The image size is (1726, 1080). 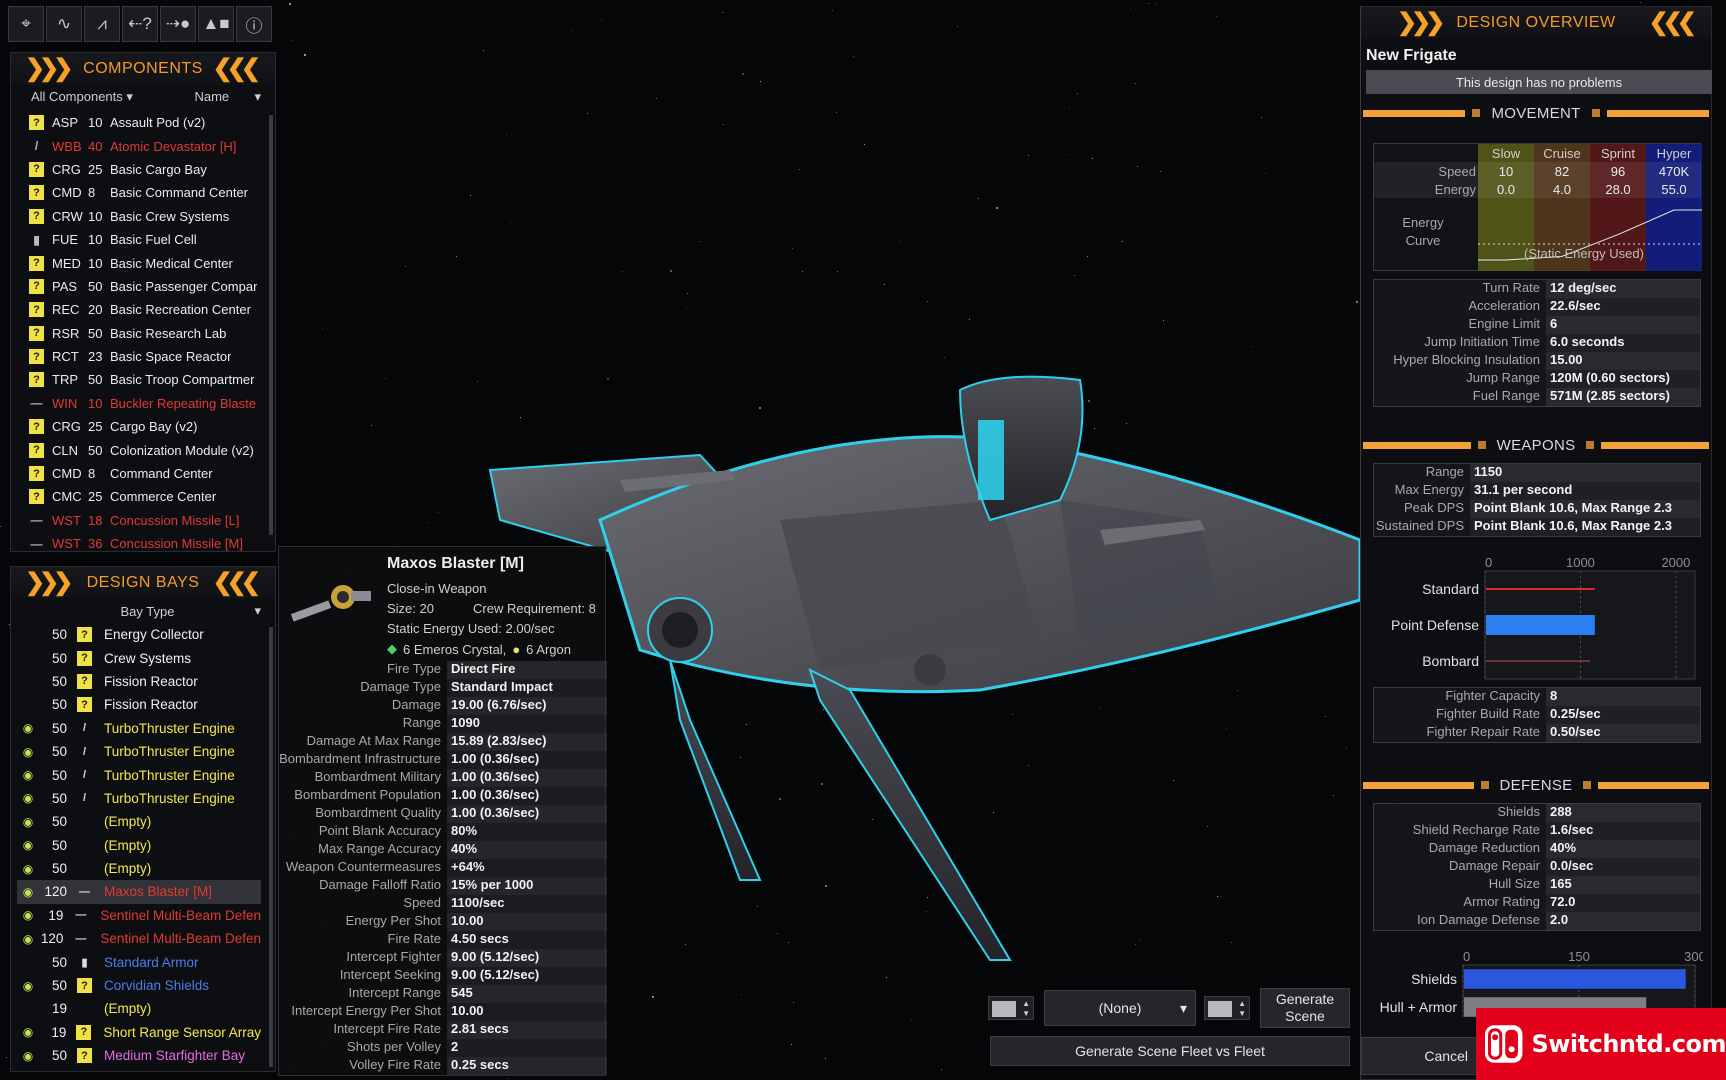 I want to click on shapes-icon: ▲■, so click(x=216, y=24).